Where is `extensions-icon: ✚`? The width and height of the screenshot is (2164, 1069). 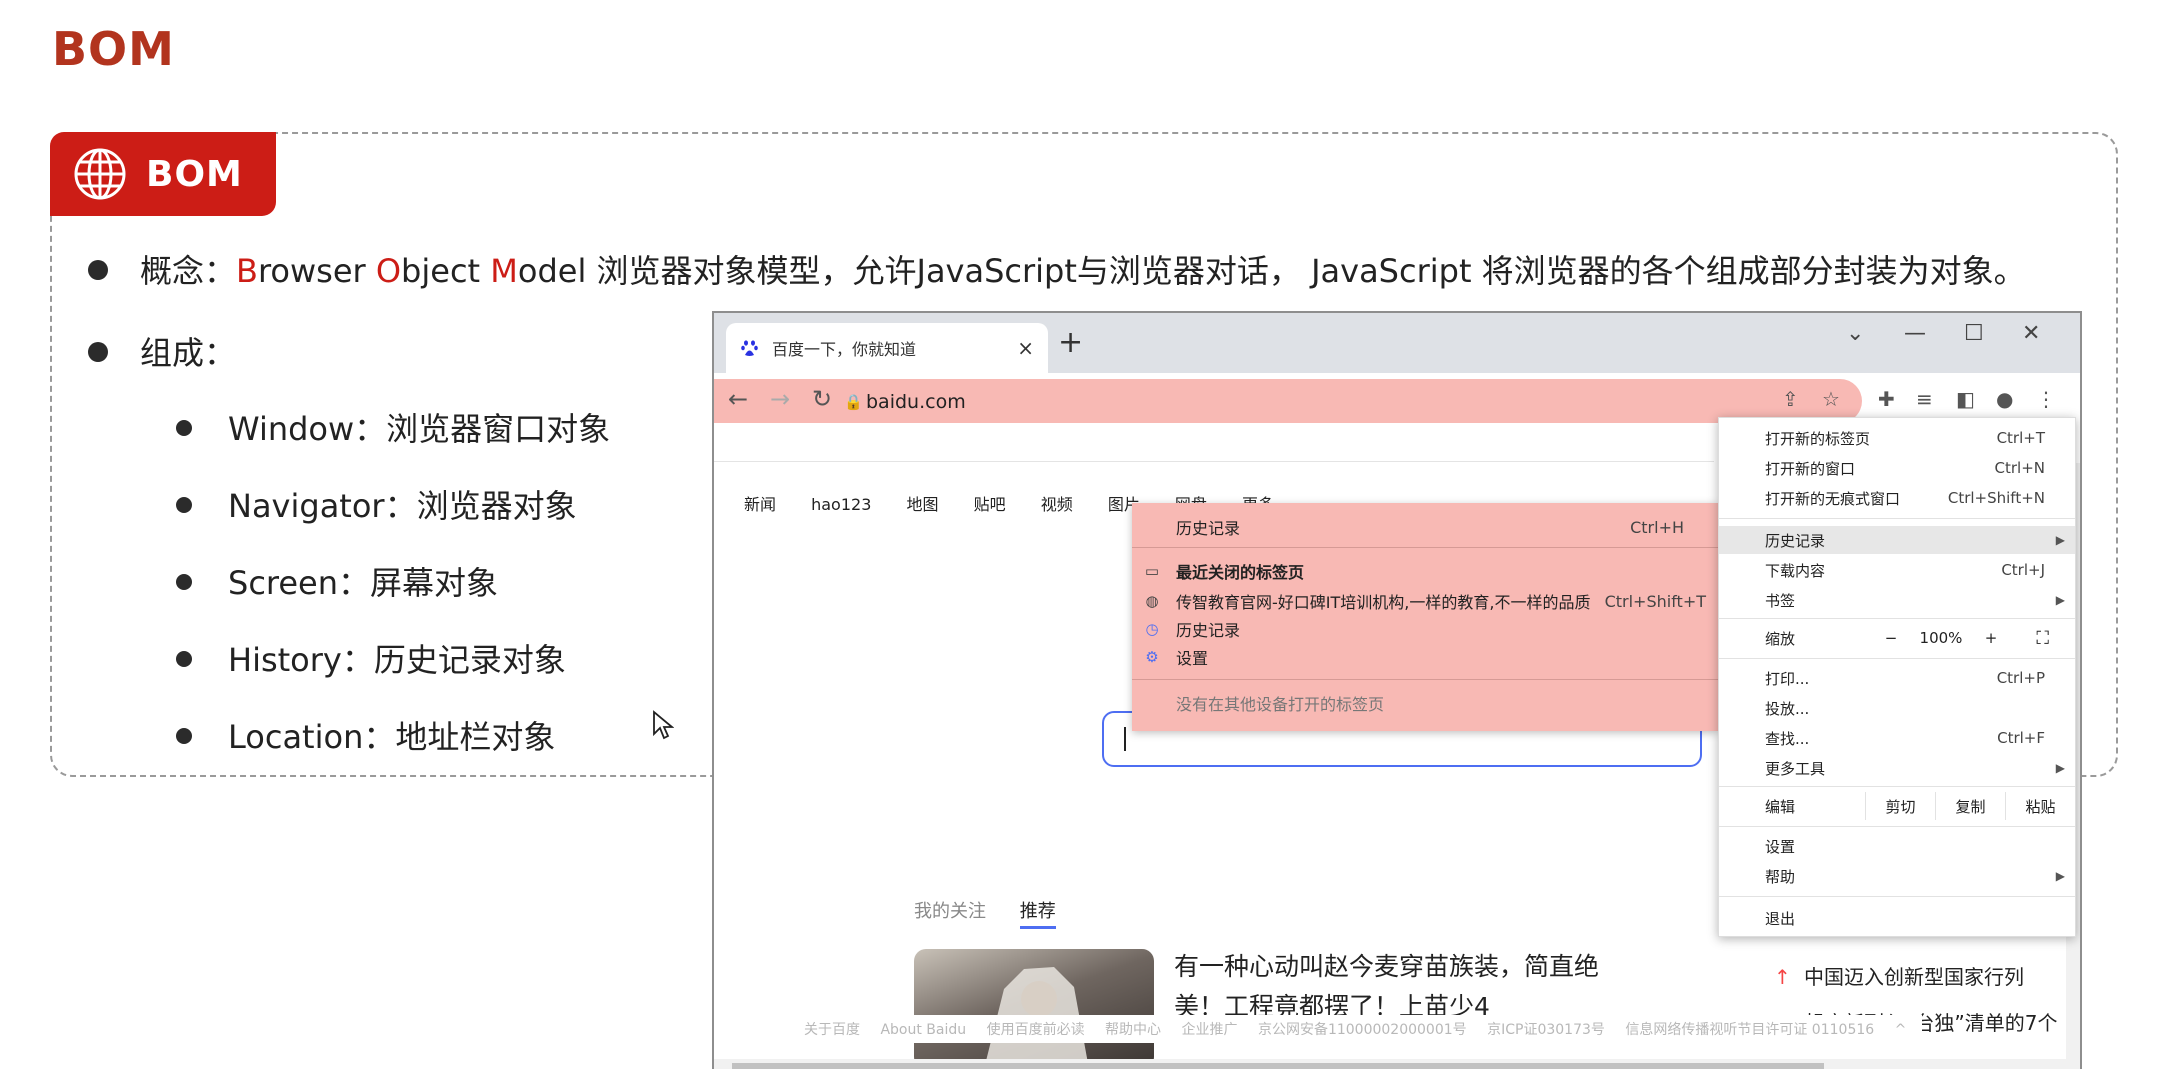 extensions-icon: ✚ is located at coordinates (1886, 399).